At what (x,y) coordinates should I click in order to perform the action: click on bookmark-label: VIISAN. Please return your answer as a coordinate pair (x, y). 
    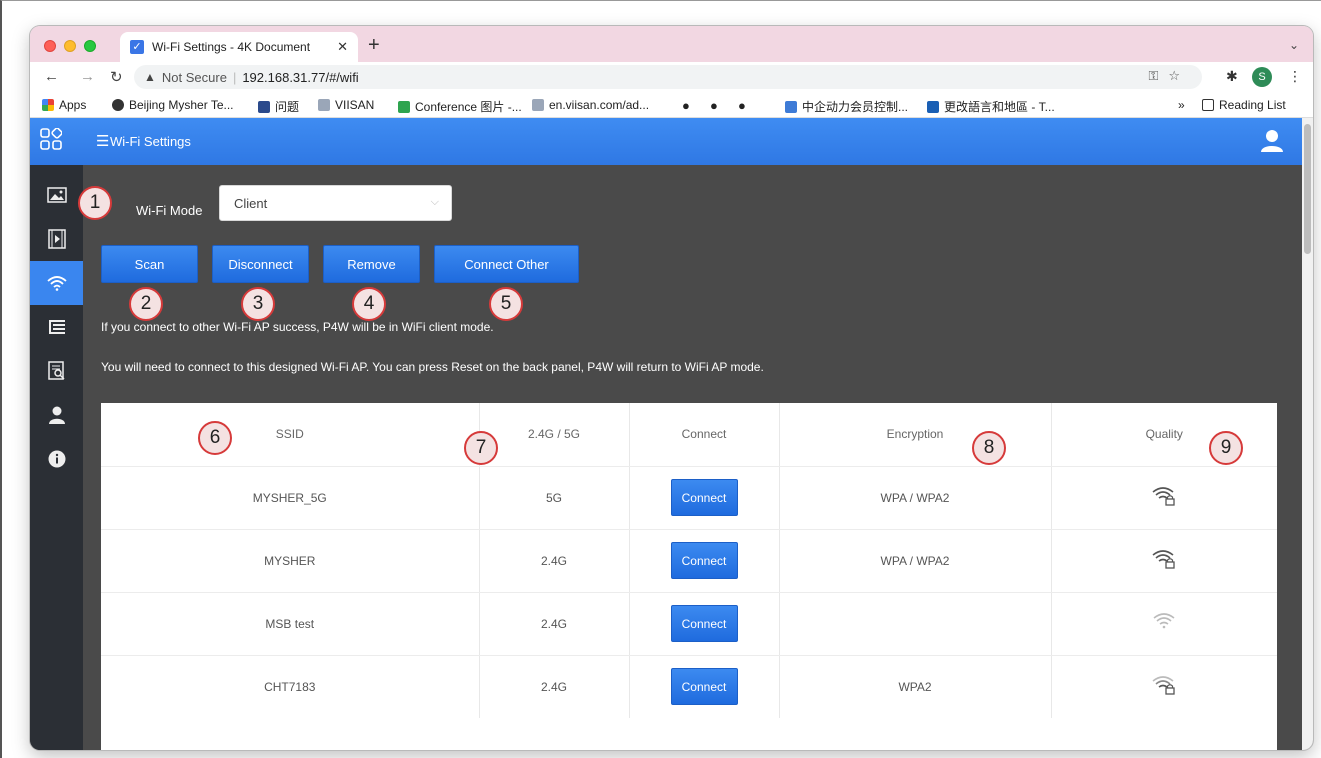
    Looking at the image, I should click on (355, 105).